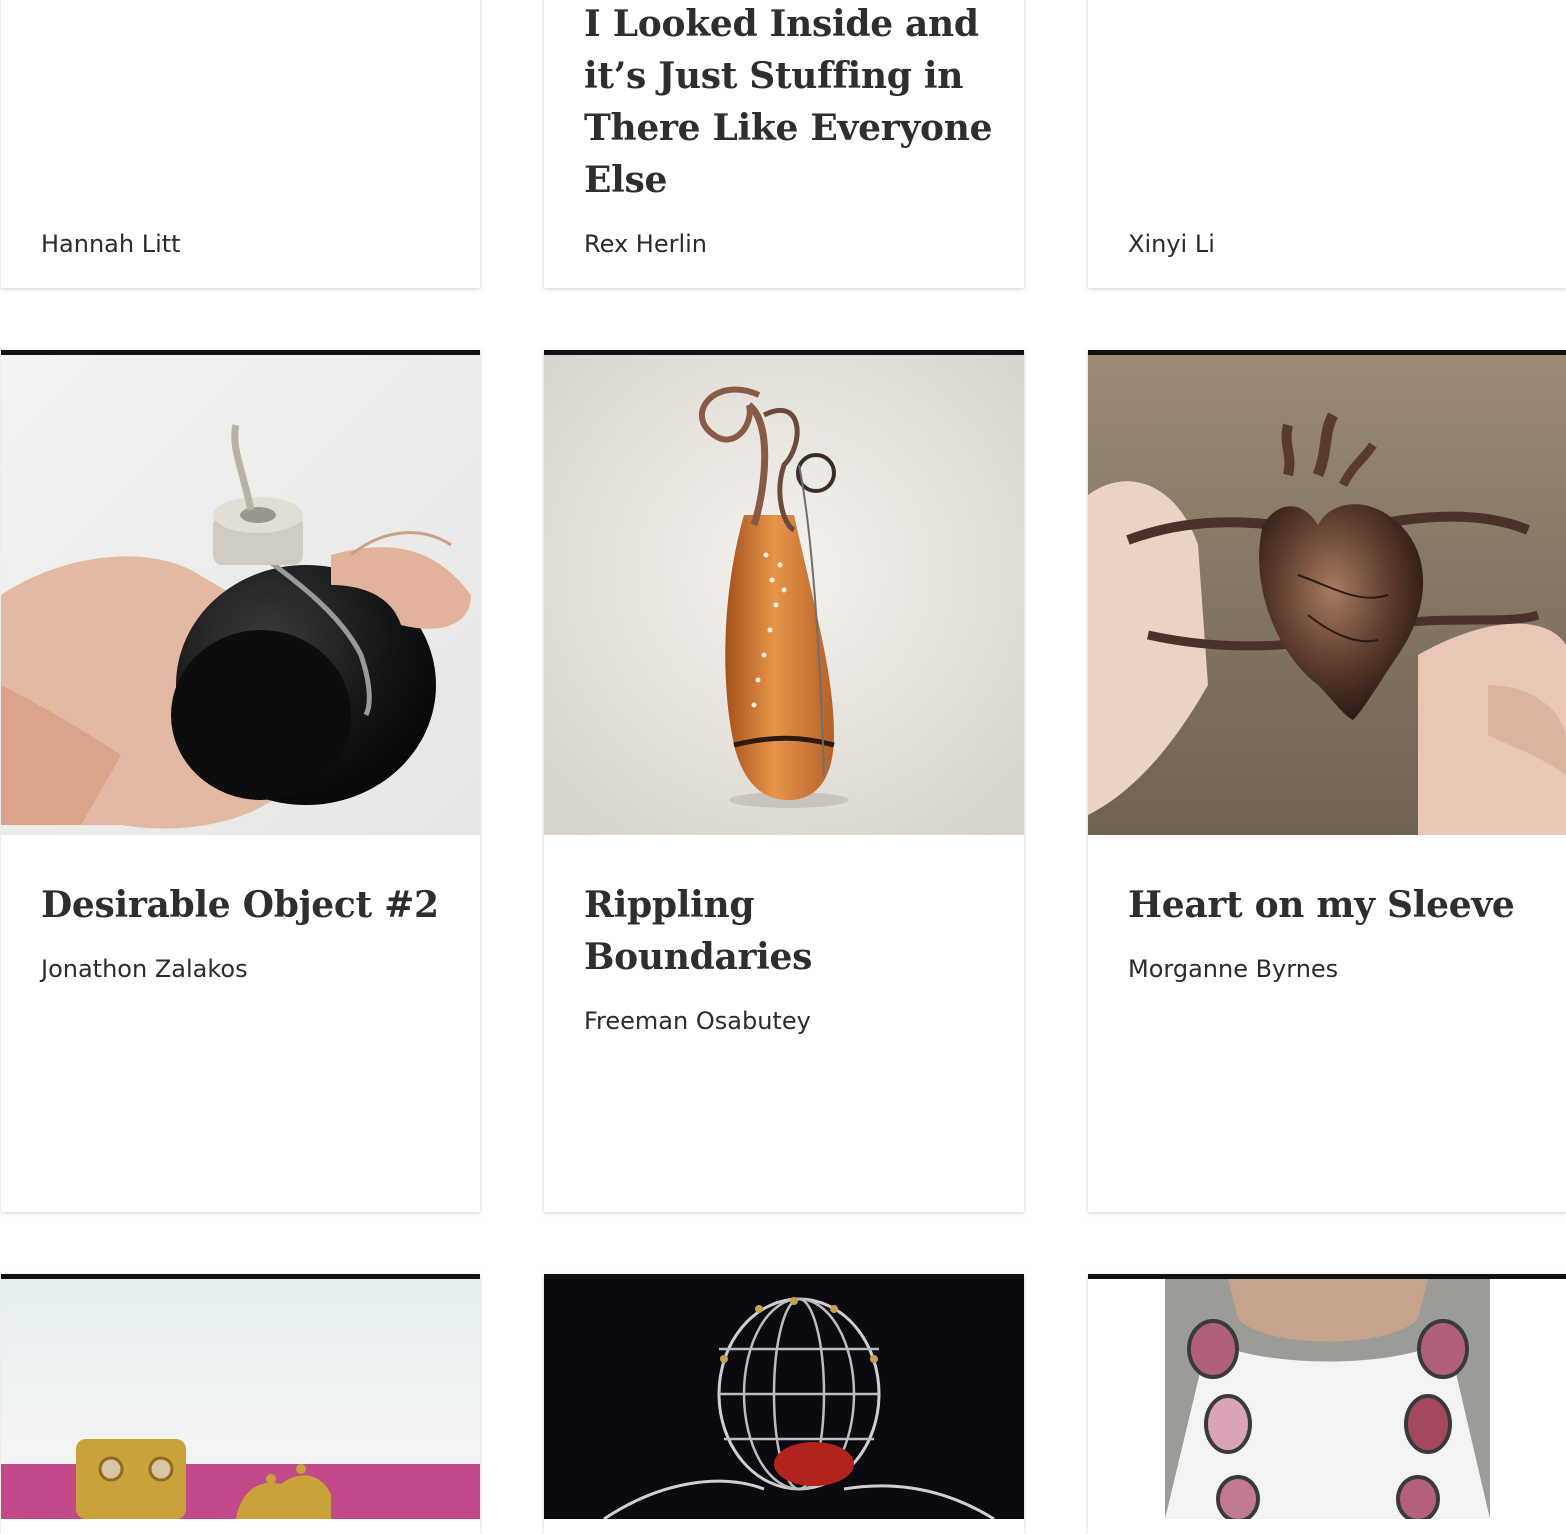  Describe the element at coordinates (645, 244) in the screenshot. I see `artist-name: Rex Herlin` at that location.